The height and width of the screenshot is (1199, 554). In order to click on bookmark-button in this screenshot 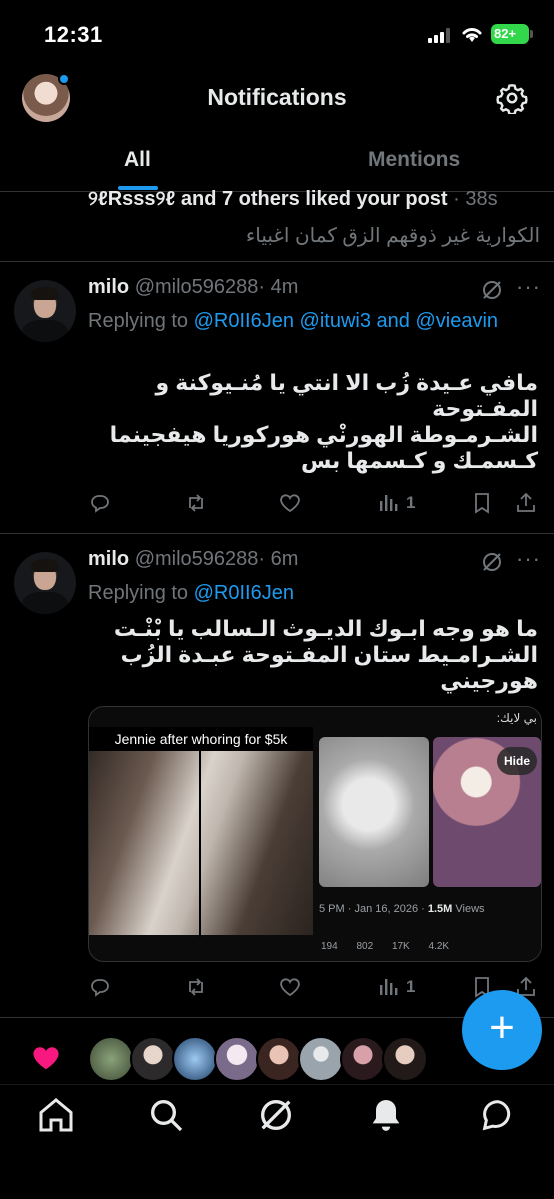, I will do `click(482, 503)`.